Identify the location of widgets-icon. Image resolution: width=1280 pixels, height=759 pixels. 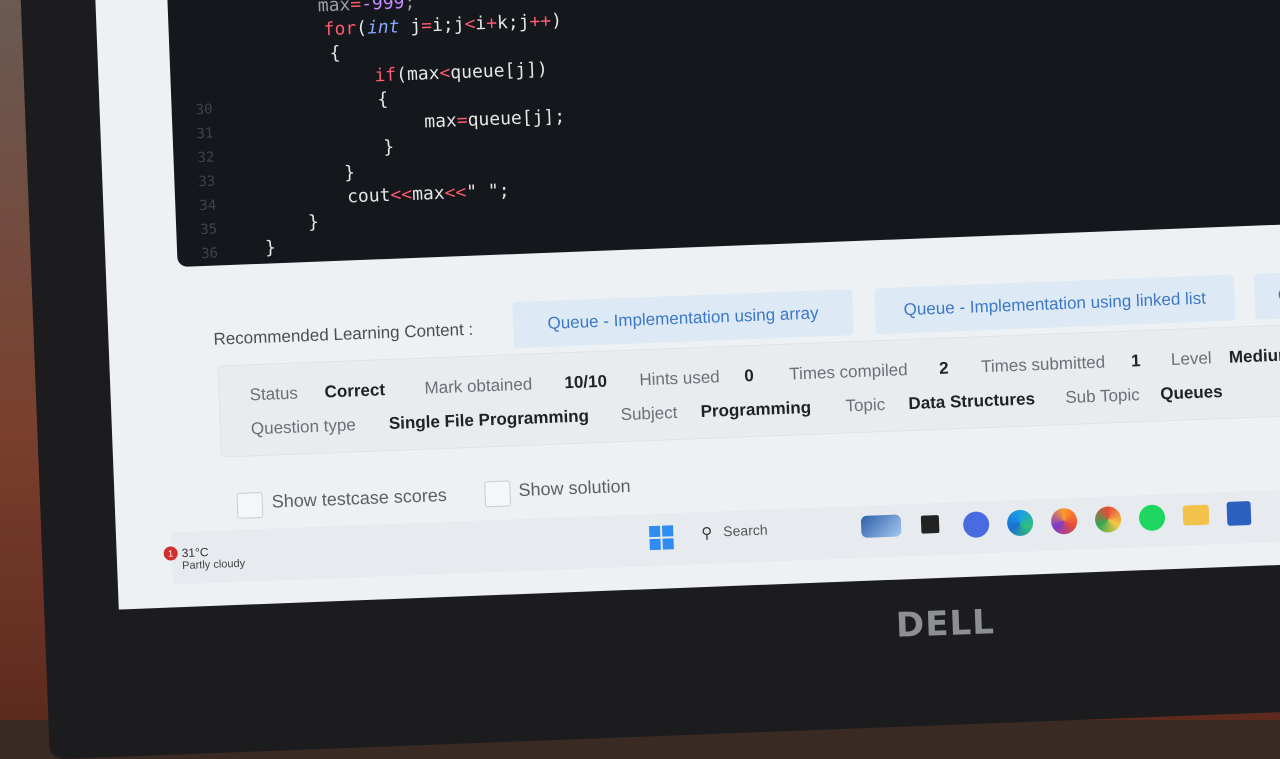
(881, 526).